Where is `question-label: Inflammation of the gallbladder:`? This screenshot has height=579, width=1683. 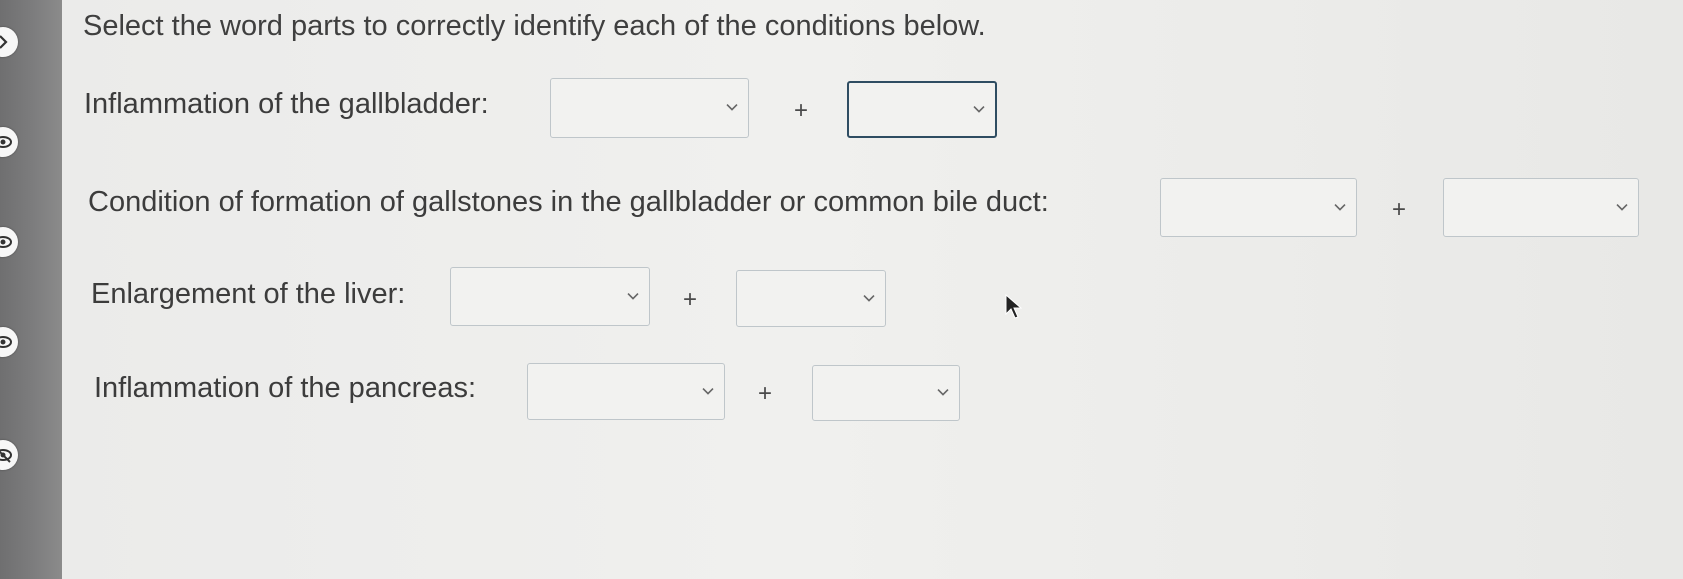 question-label: Inflammation of the gallbladder: is located at coordinates (286, 104).